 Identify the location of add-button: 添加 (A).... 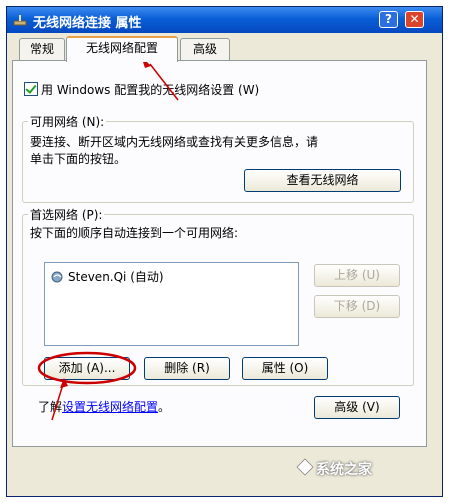
(87, 368).